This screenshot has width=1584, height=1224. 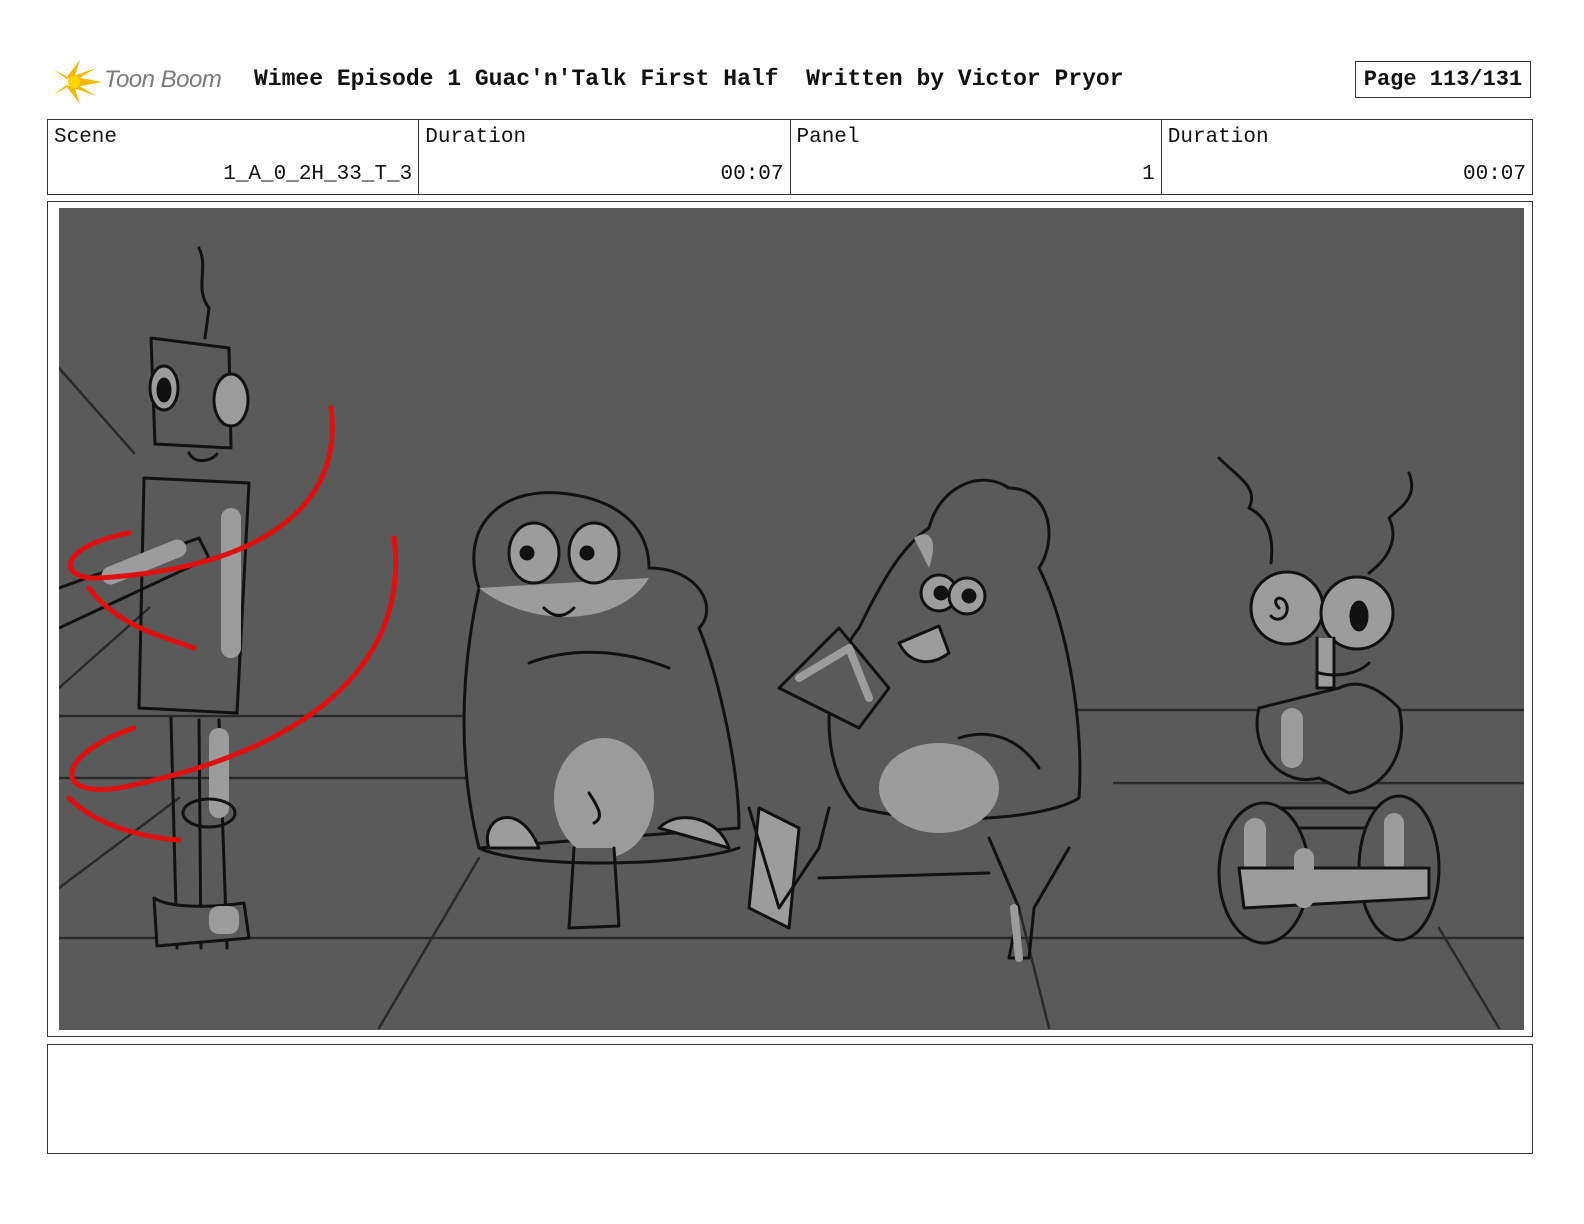 What do you see at coordinates (476, 137) in the screenshot?
I see `scene-duration-label: Duration` at bounding box center [476, 137].